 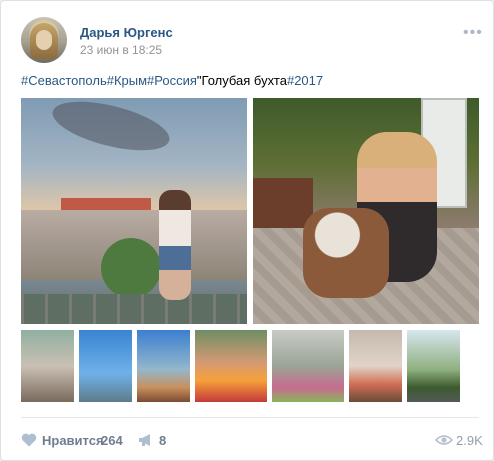 What do you see at coordinates (241, 80) in the screenshot?
I see `post-caption: "Голубая бухта` at bounding box center [241, 80].